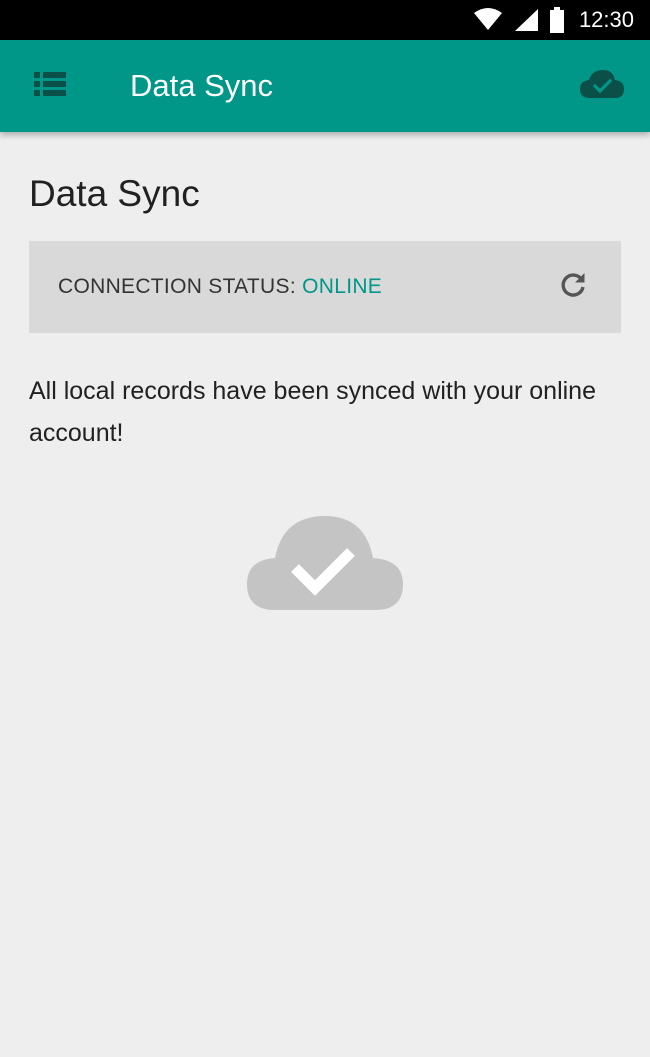  What do you see at coordinates (202, 85) in the screenshot?
I see `app-bar-title: Data Sync` at bounding box center [202, 85].